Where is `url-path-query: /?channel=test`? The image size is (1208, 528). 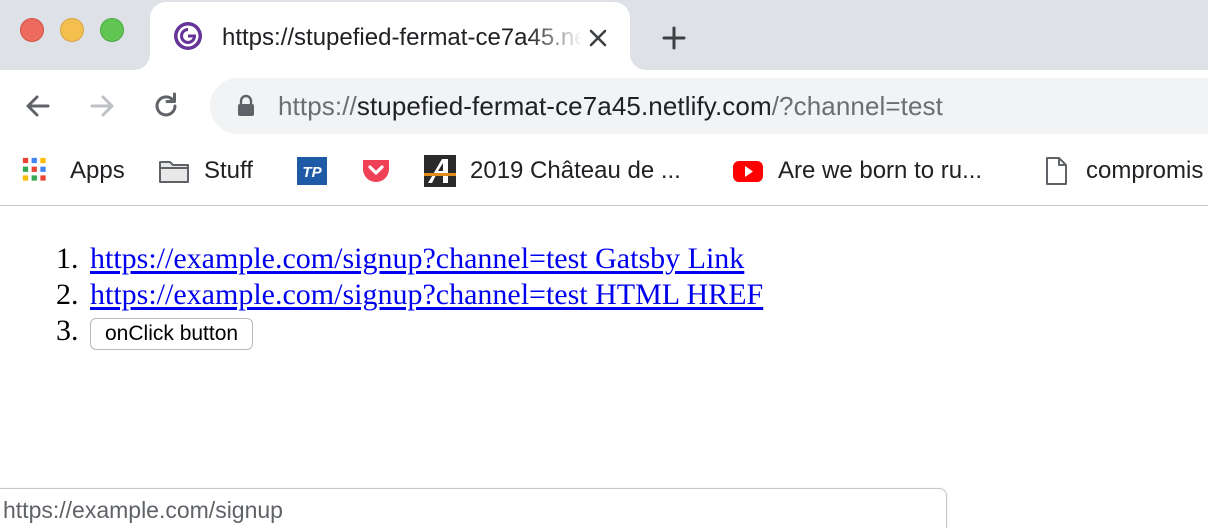
url-path-query: /?channel=test is located at coordinates (857, 106).